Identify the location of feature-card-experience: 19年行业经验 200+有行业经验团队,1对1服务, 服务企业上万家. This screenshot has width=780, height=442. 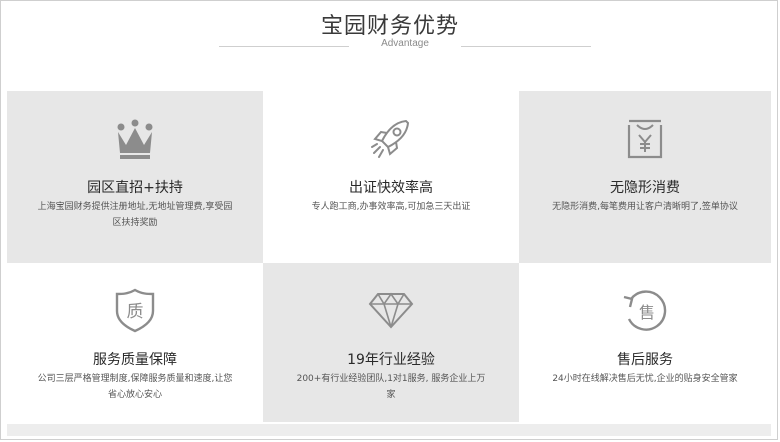
(391, 342).